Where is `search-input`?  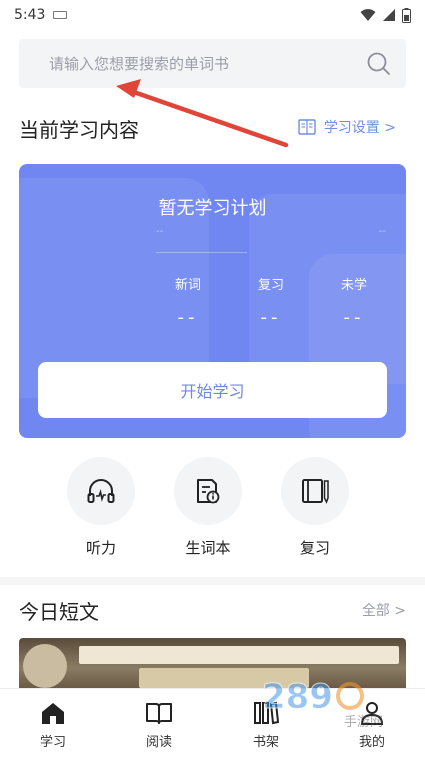
search-input is located at coordinates (205, 63).